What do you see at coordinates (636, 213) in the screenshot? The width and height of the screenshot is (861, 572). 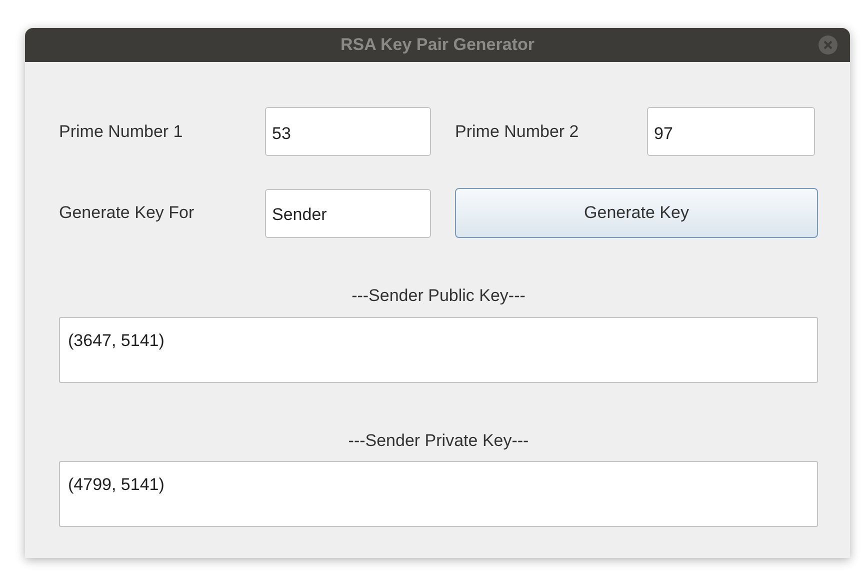 I see `generate-key-button: Generate Key` at bounding box center [636, 213].